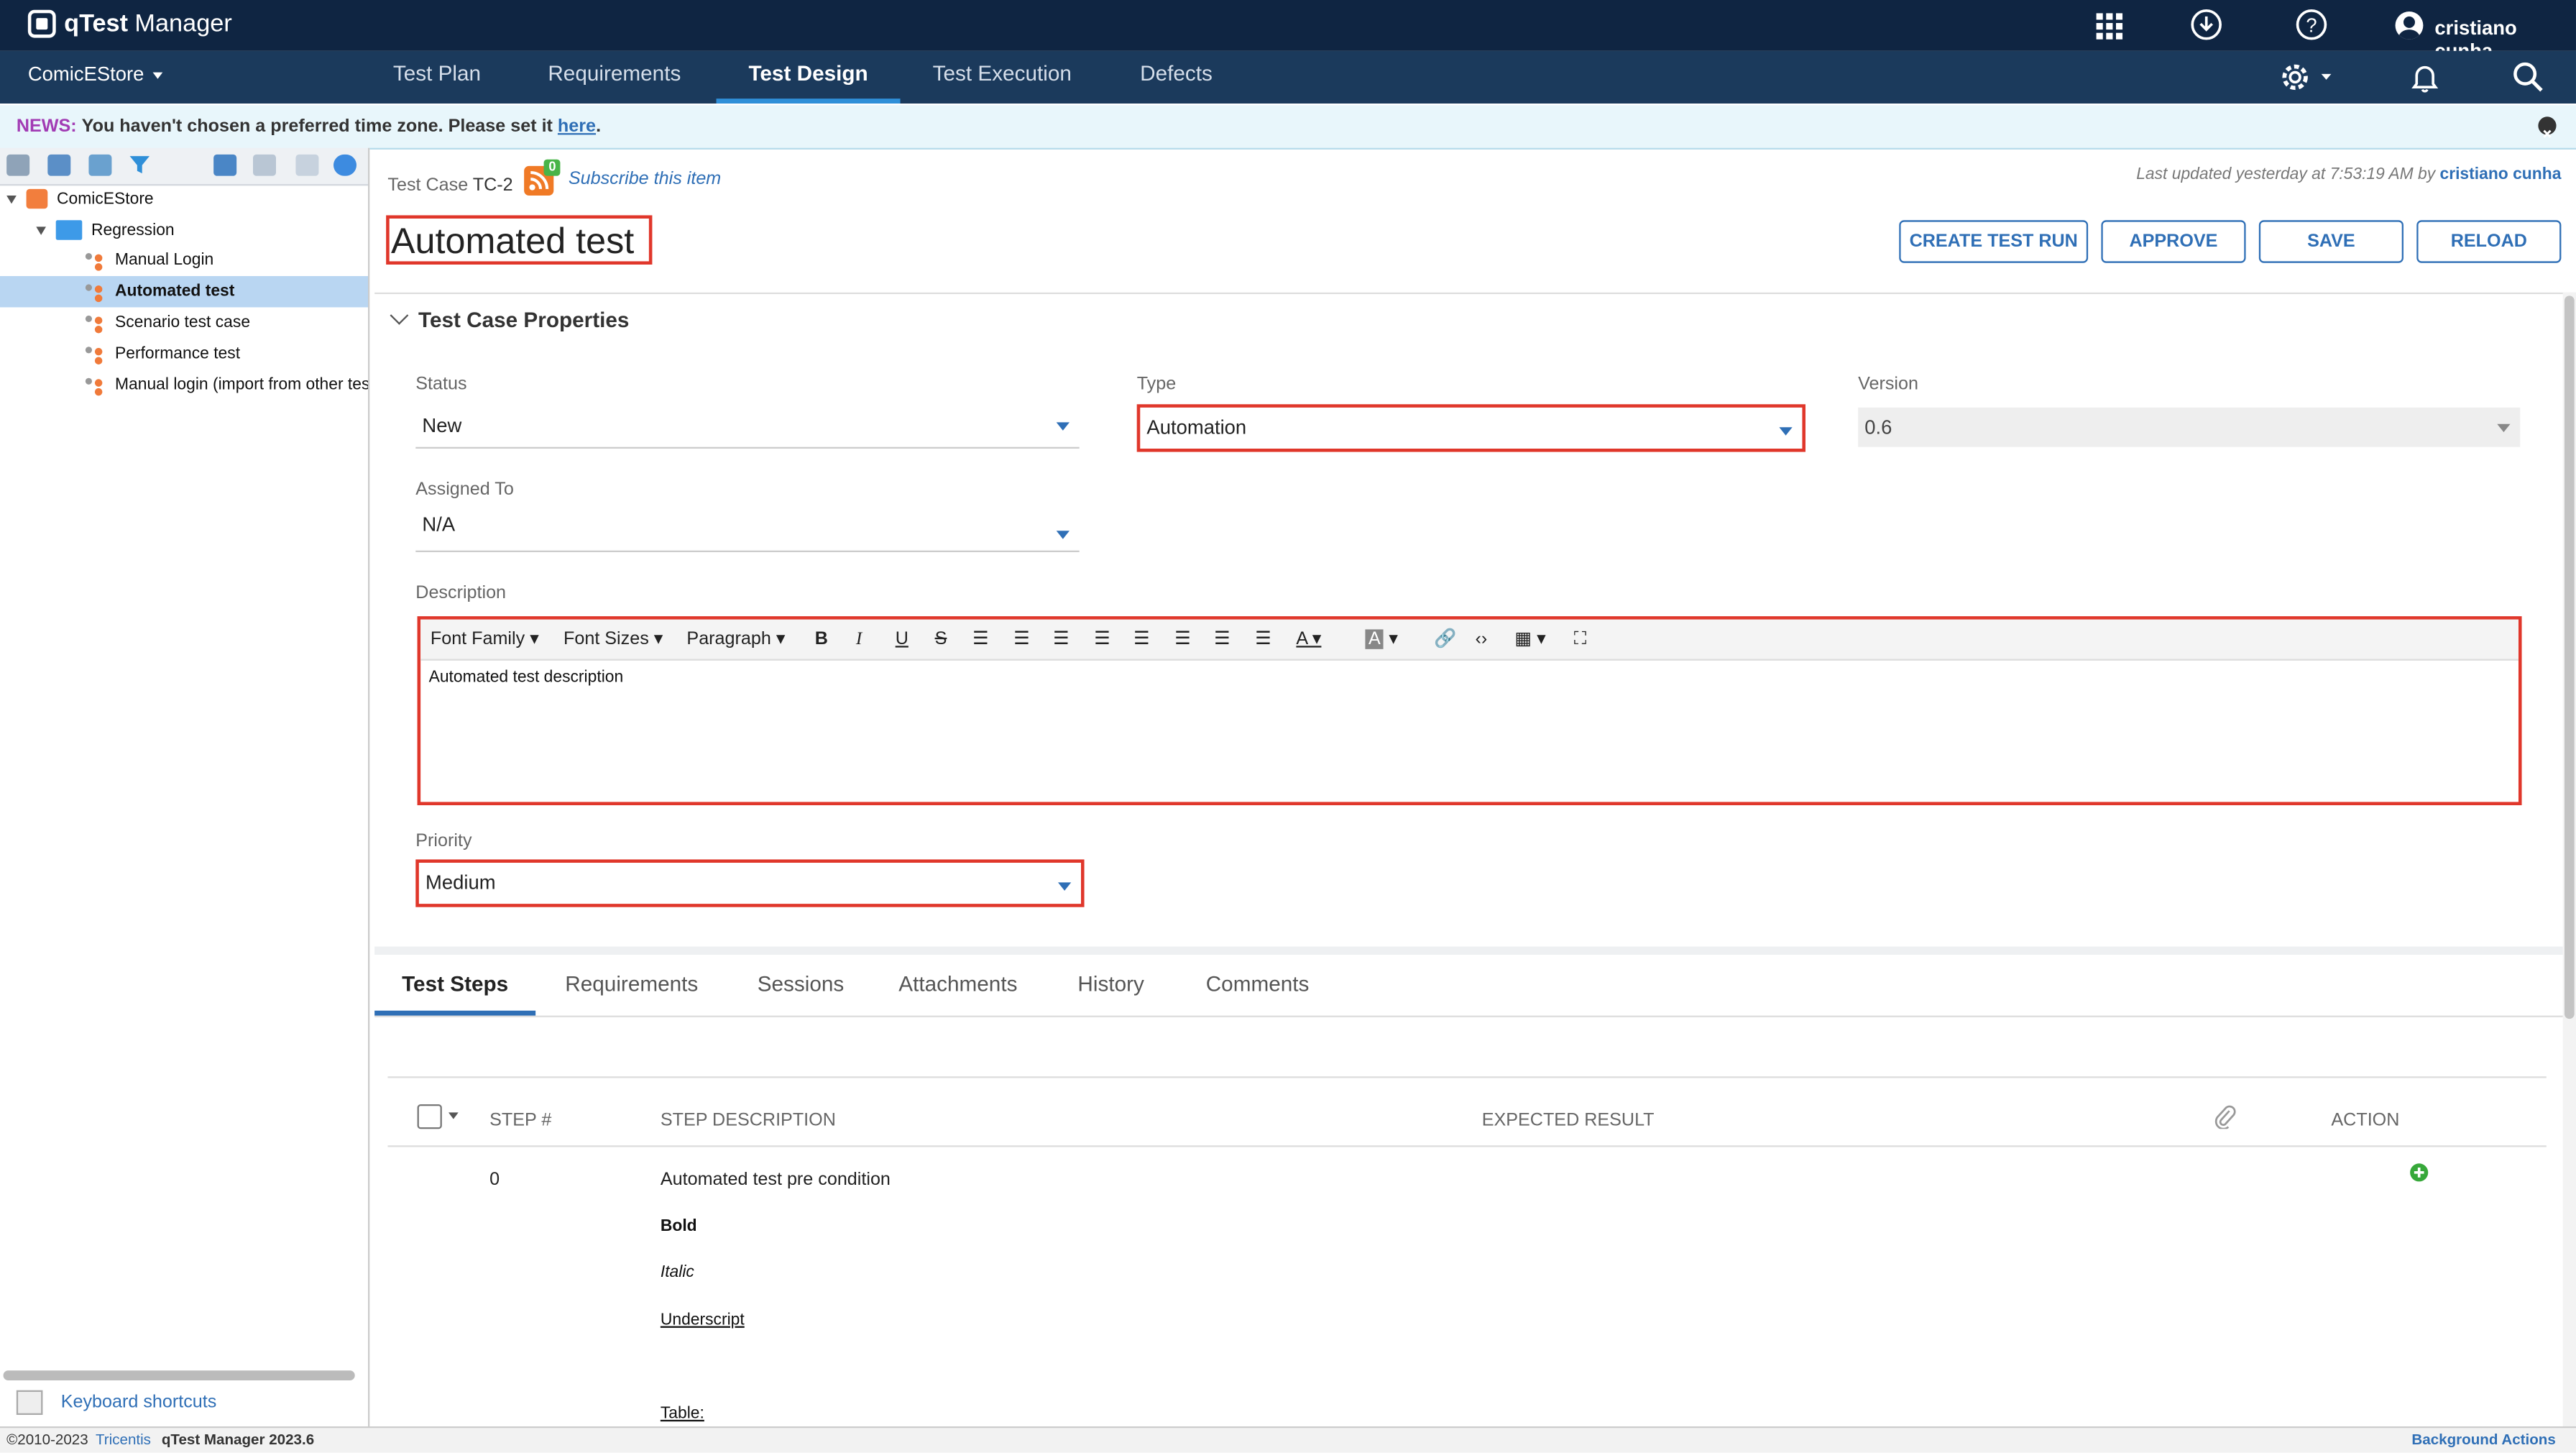 This screenshot has height=1453, width=2576. What do you see at coordinates (645, 178) in the screenshot?
I see `subscribe-link: Subscribe this item` at bounding box center [645, 178].